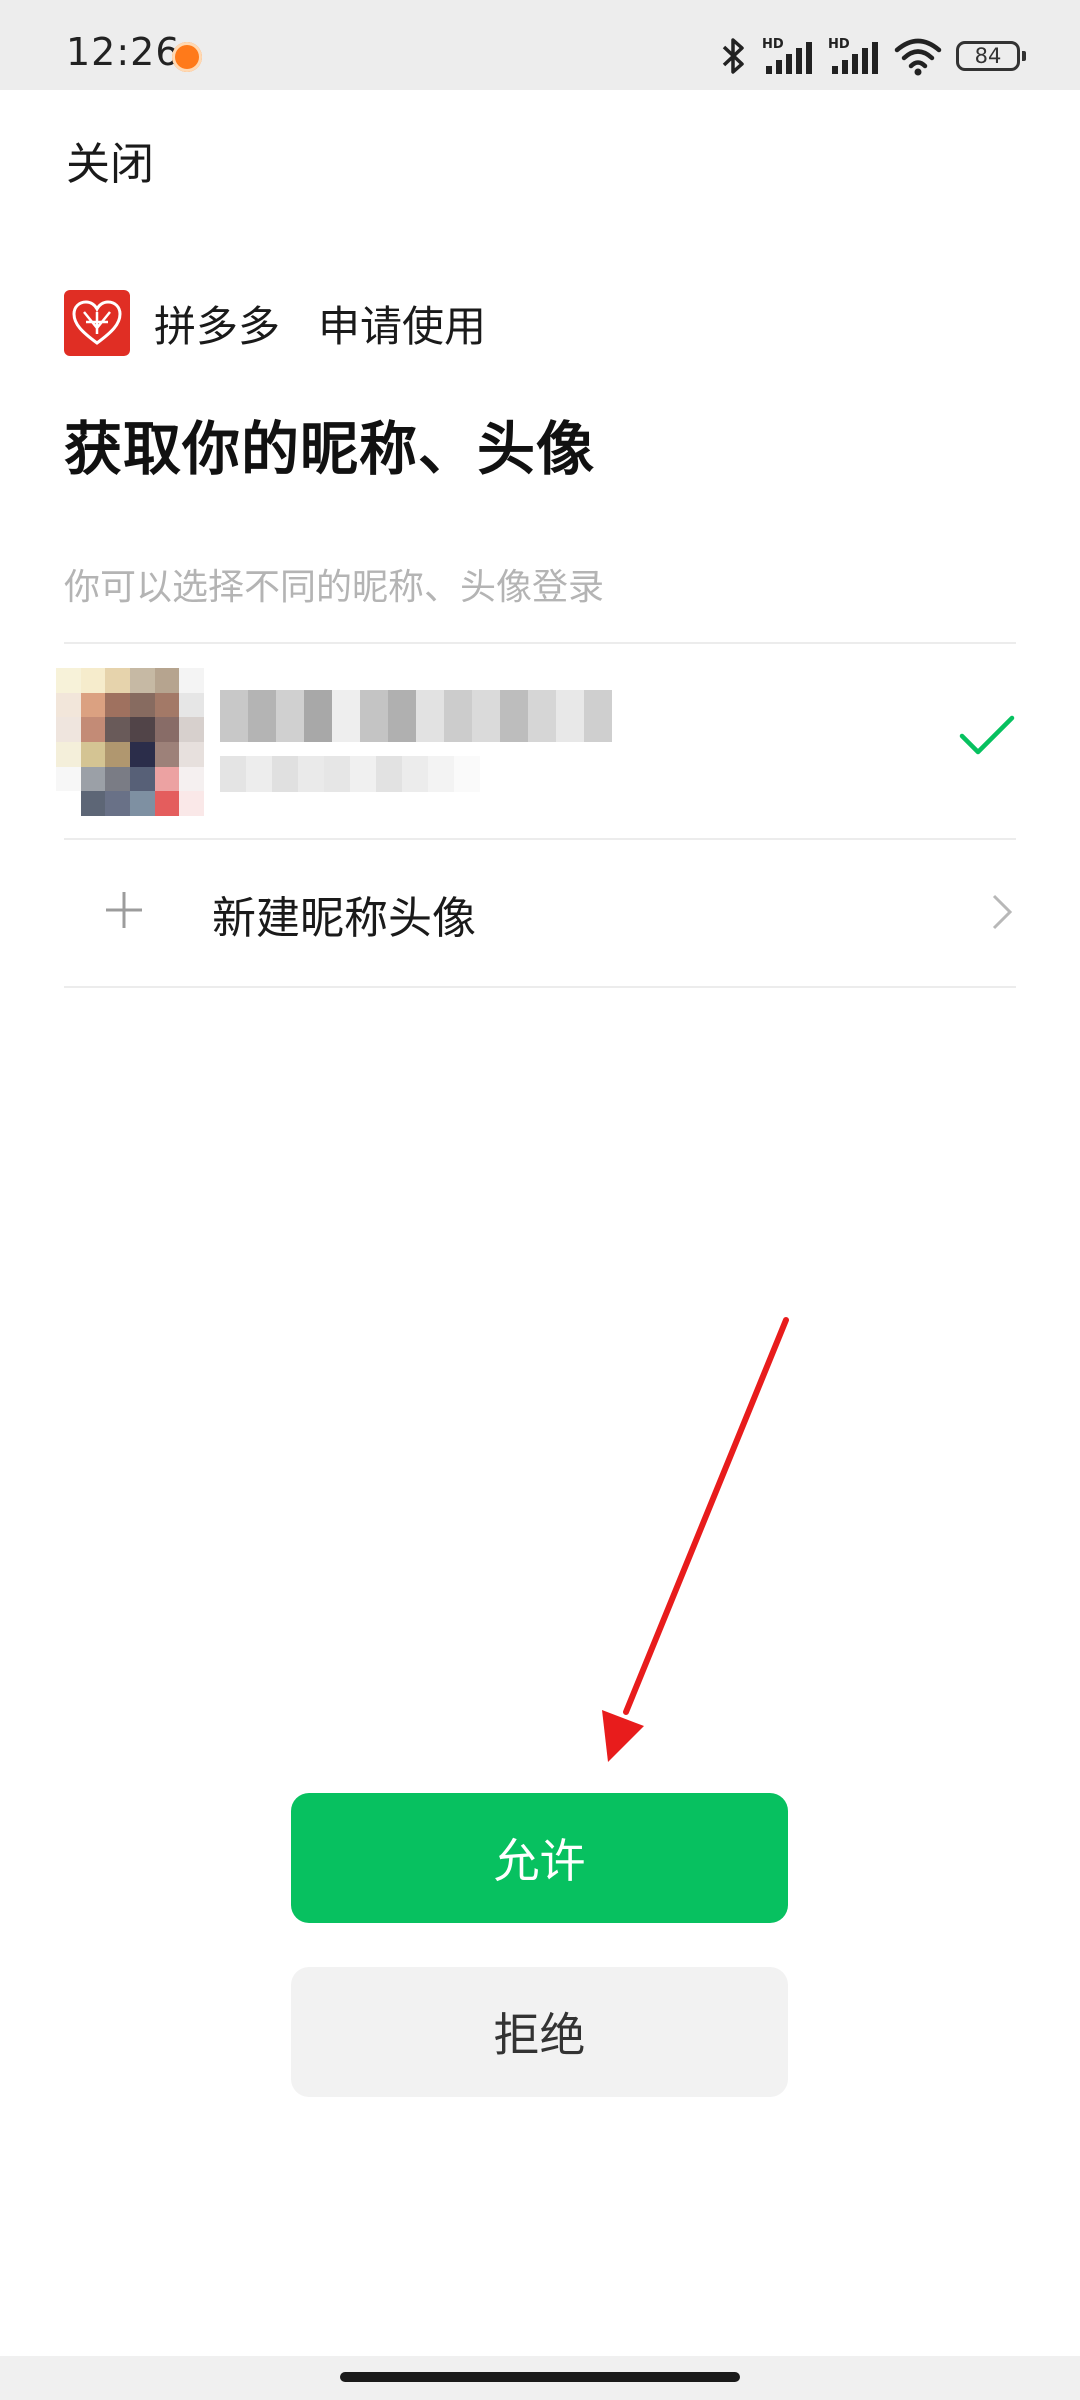 The height and width of the screenshot is (2400, 1080). I want to click on chevron-right-icon, so click(1002, 912).